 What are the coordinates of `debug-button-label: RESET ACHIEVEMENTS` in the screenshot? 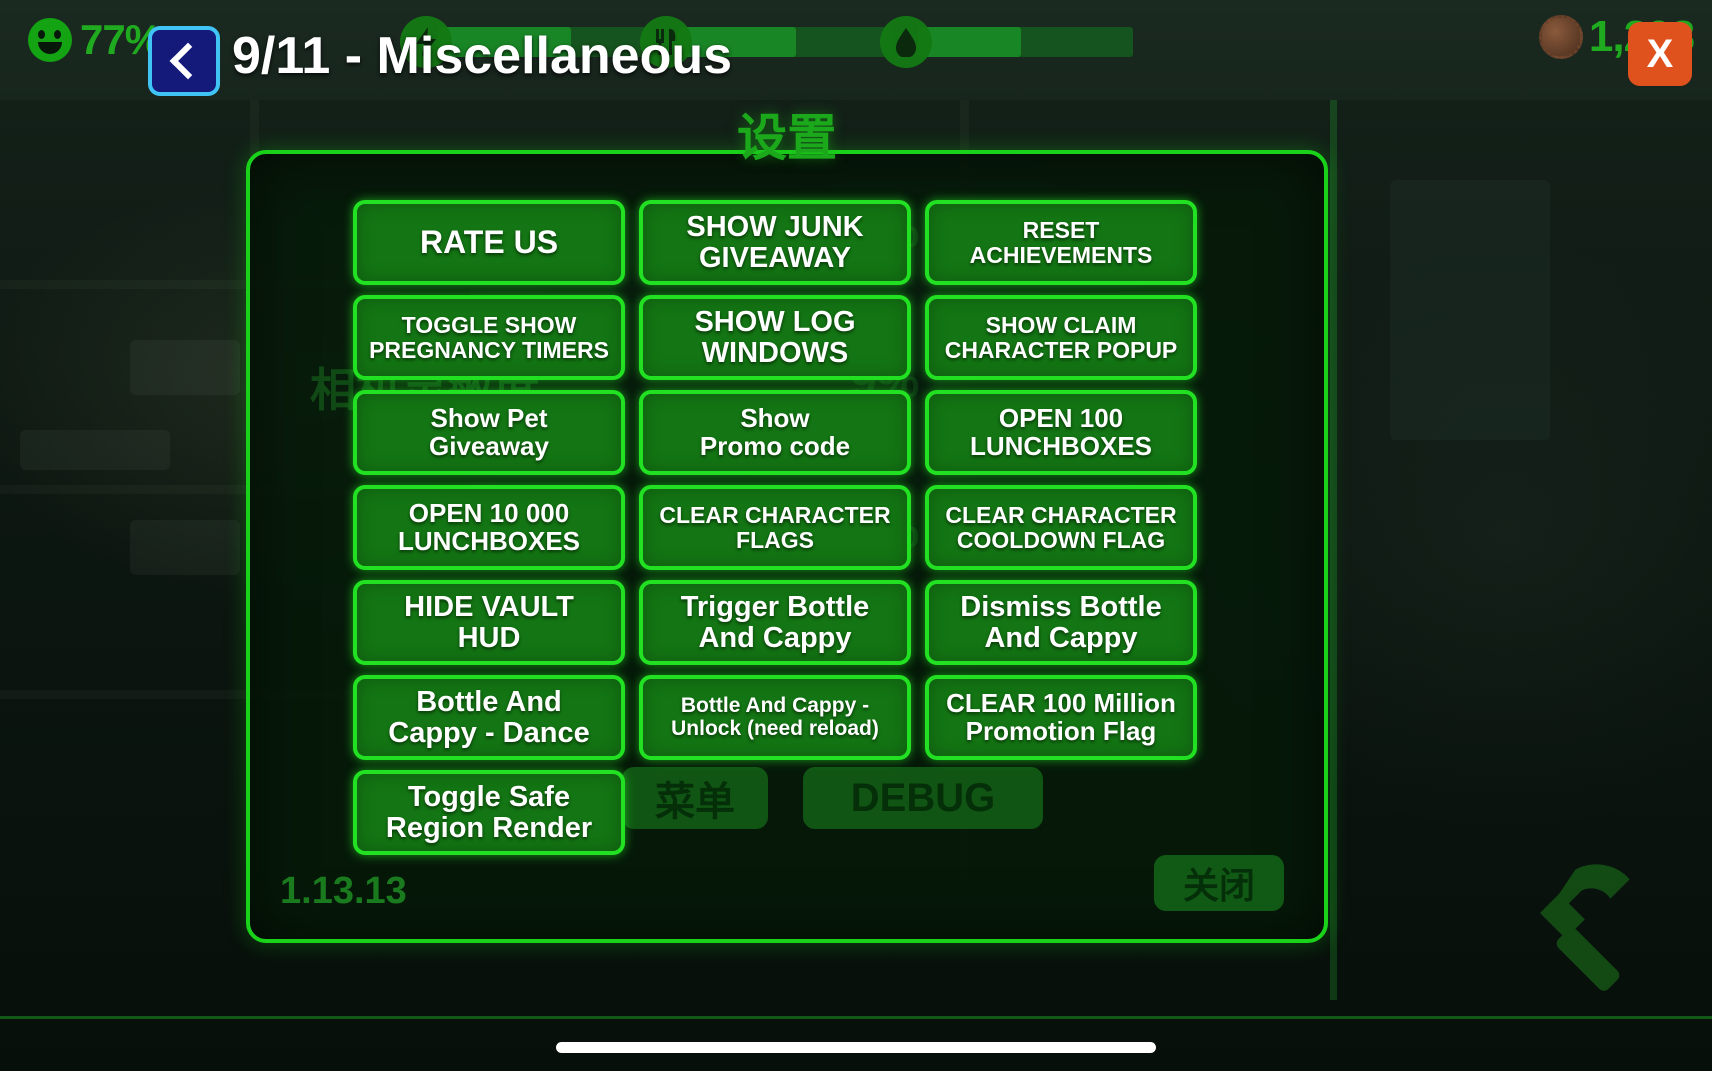 It's located at (1061, 242).